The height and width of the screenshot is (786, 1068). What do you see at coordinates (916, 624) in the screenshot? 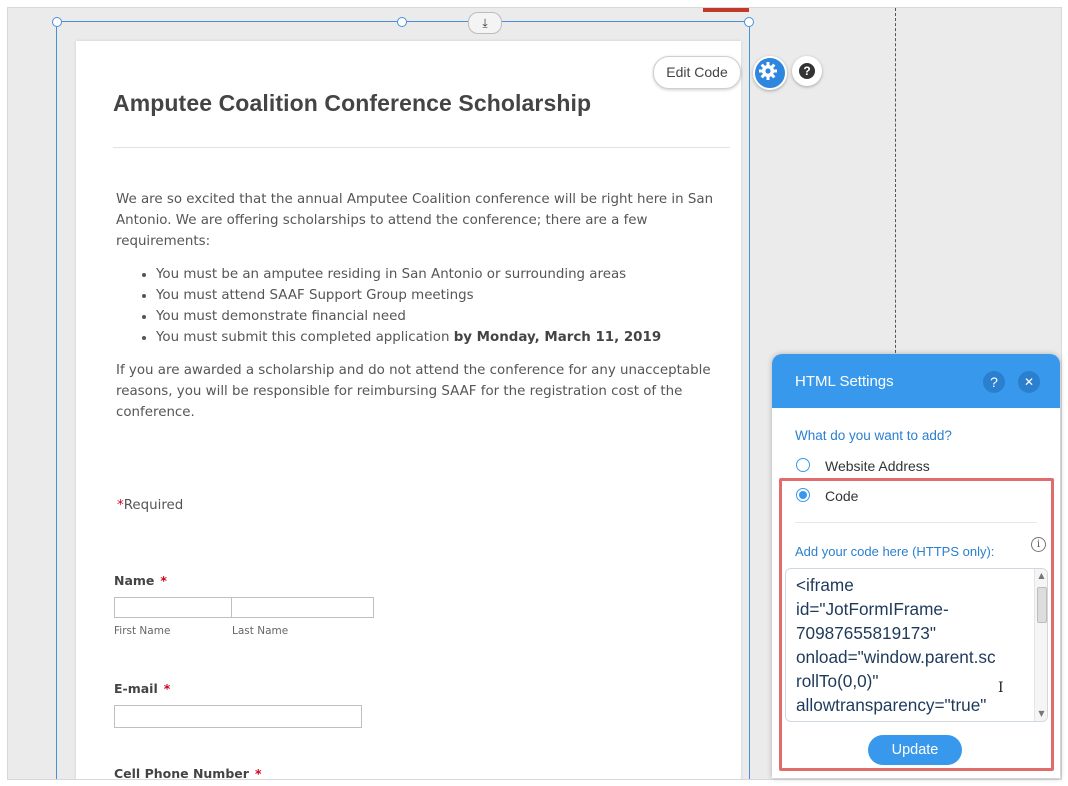
I see `highlight-frame` at bounding box center [916, 624].